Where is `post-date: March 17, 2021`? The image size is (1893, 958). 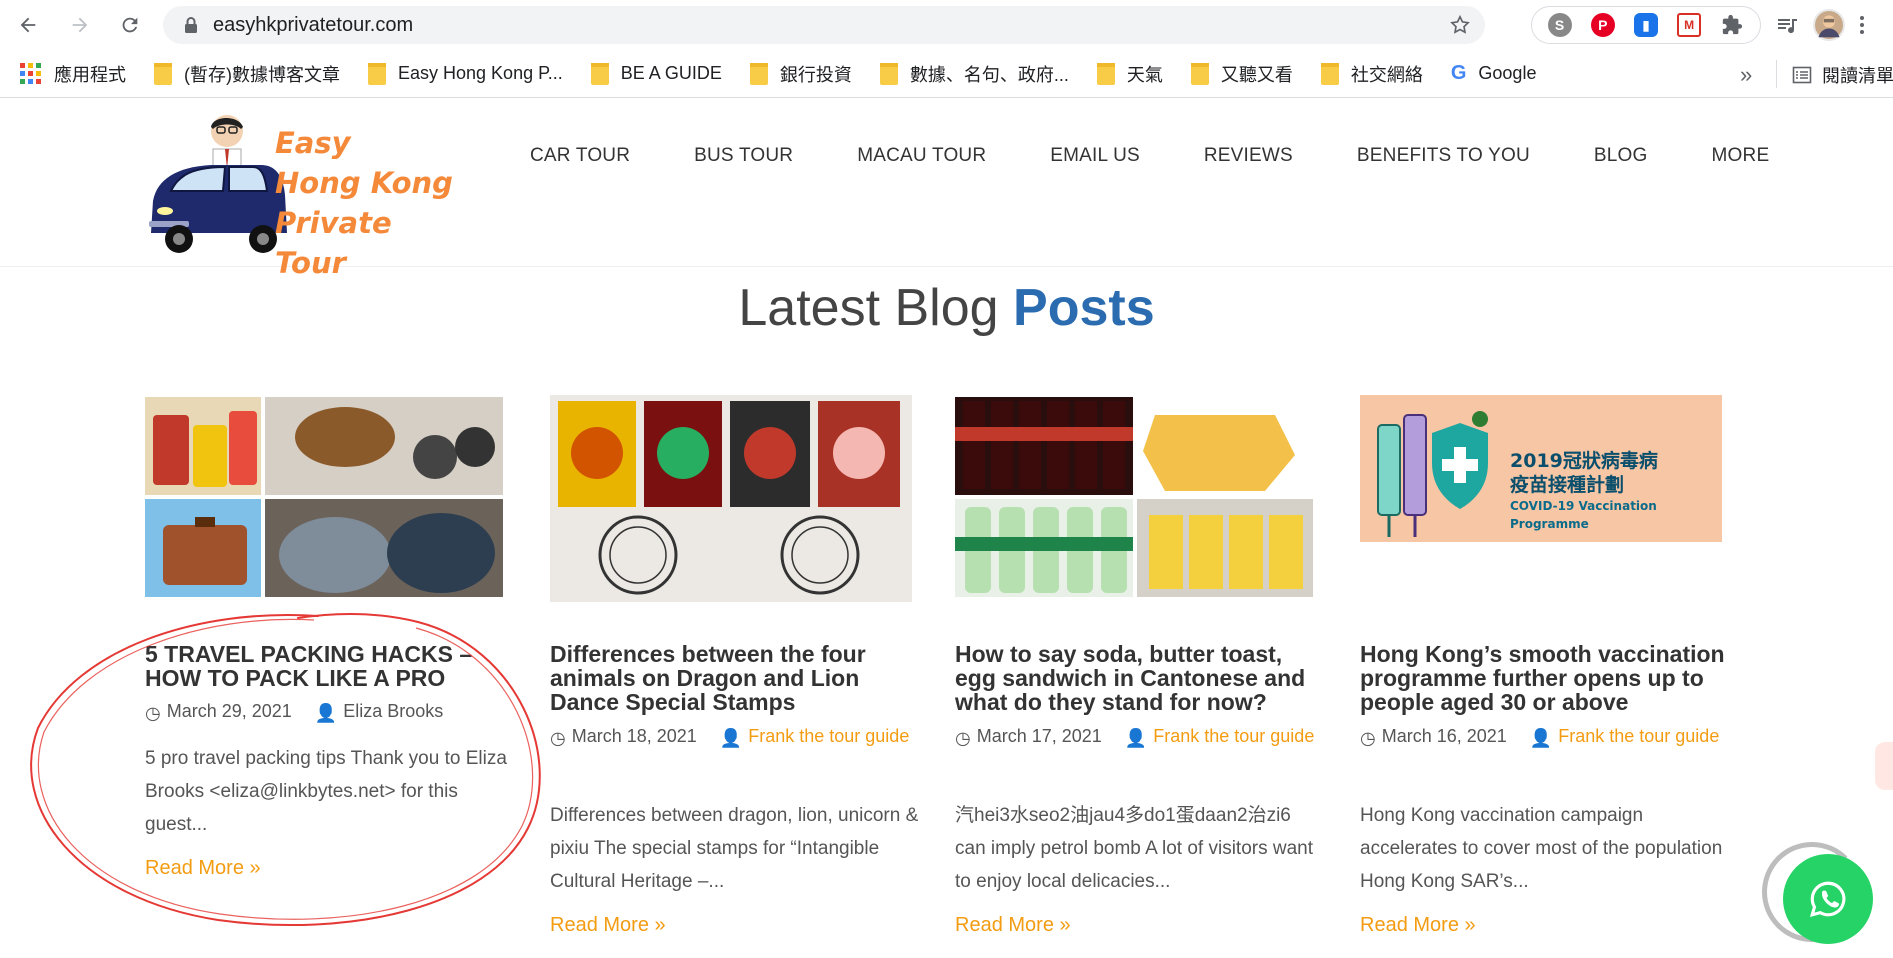
post-date: March 17, 2021 is located at coordinates (1039, 736).